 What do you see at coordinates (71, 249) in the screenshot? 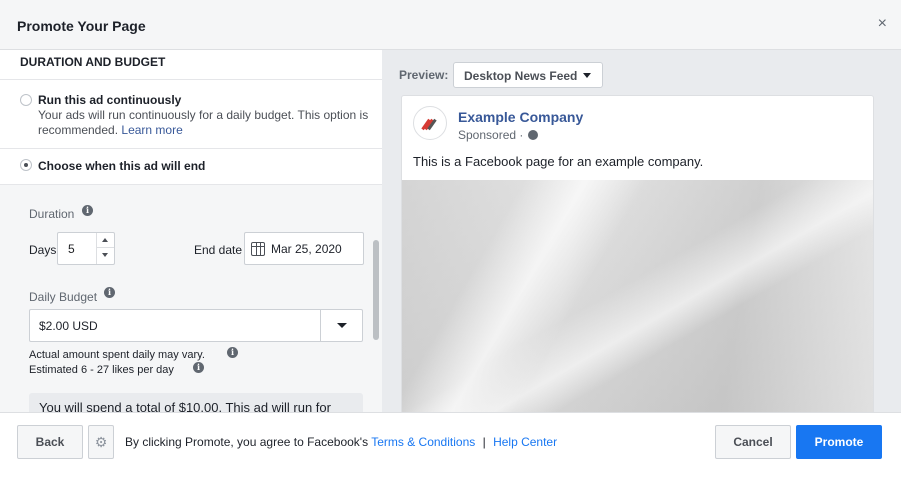
I see `days-value: 5` at bounding box center [71, 249].